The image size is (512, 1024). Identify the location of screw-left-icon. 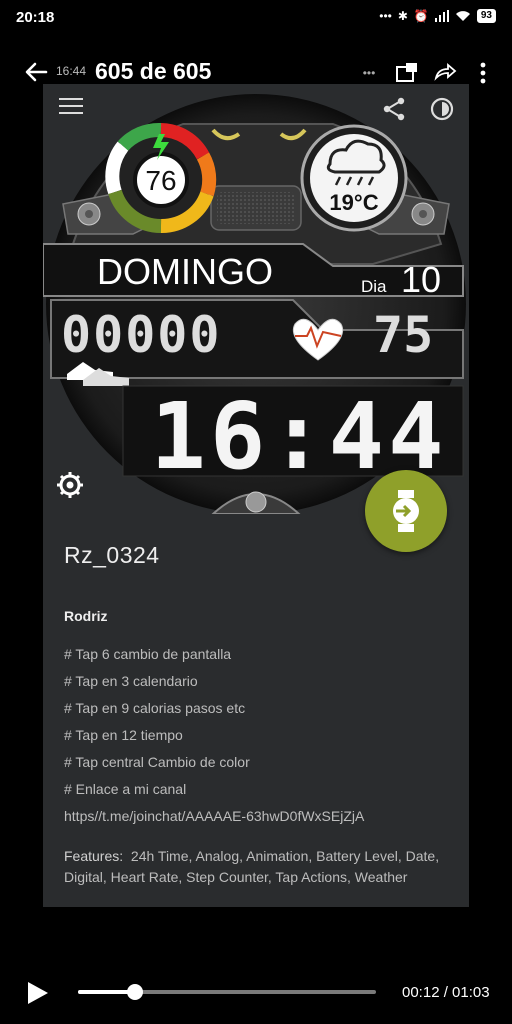
(89, 214).